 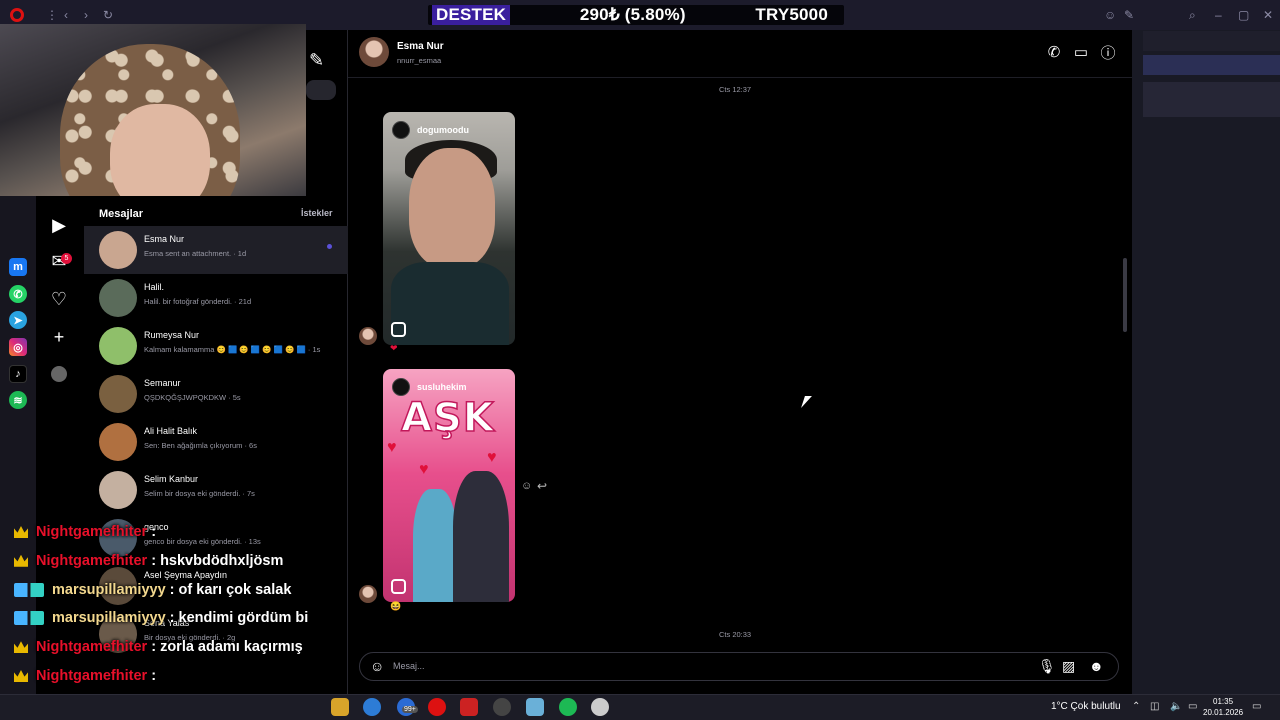 What do you see at coordinates (317, 213) in the screenshot?
I see `requests-link: İstekler` at bounding box center [317, 213].